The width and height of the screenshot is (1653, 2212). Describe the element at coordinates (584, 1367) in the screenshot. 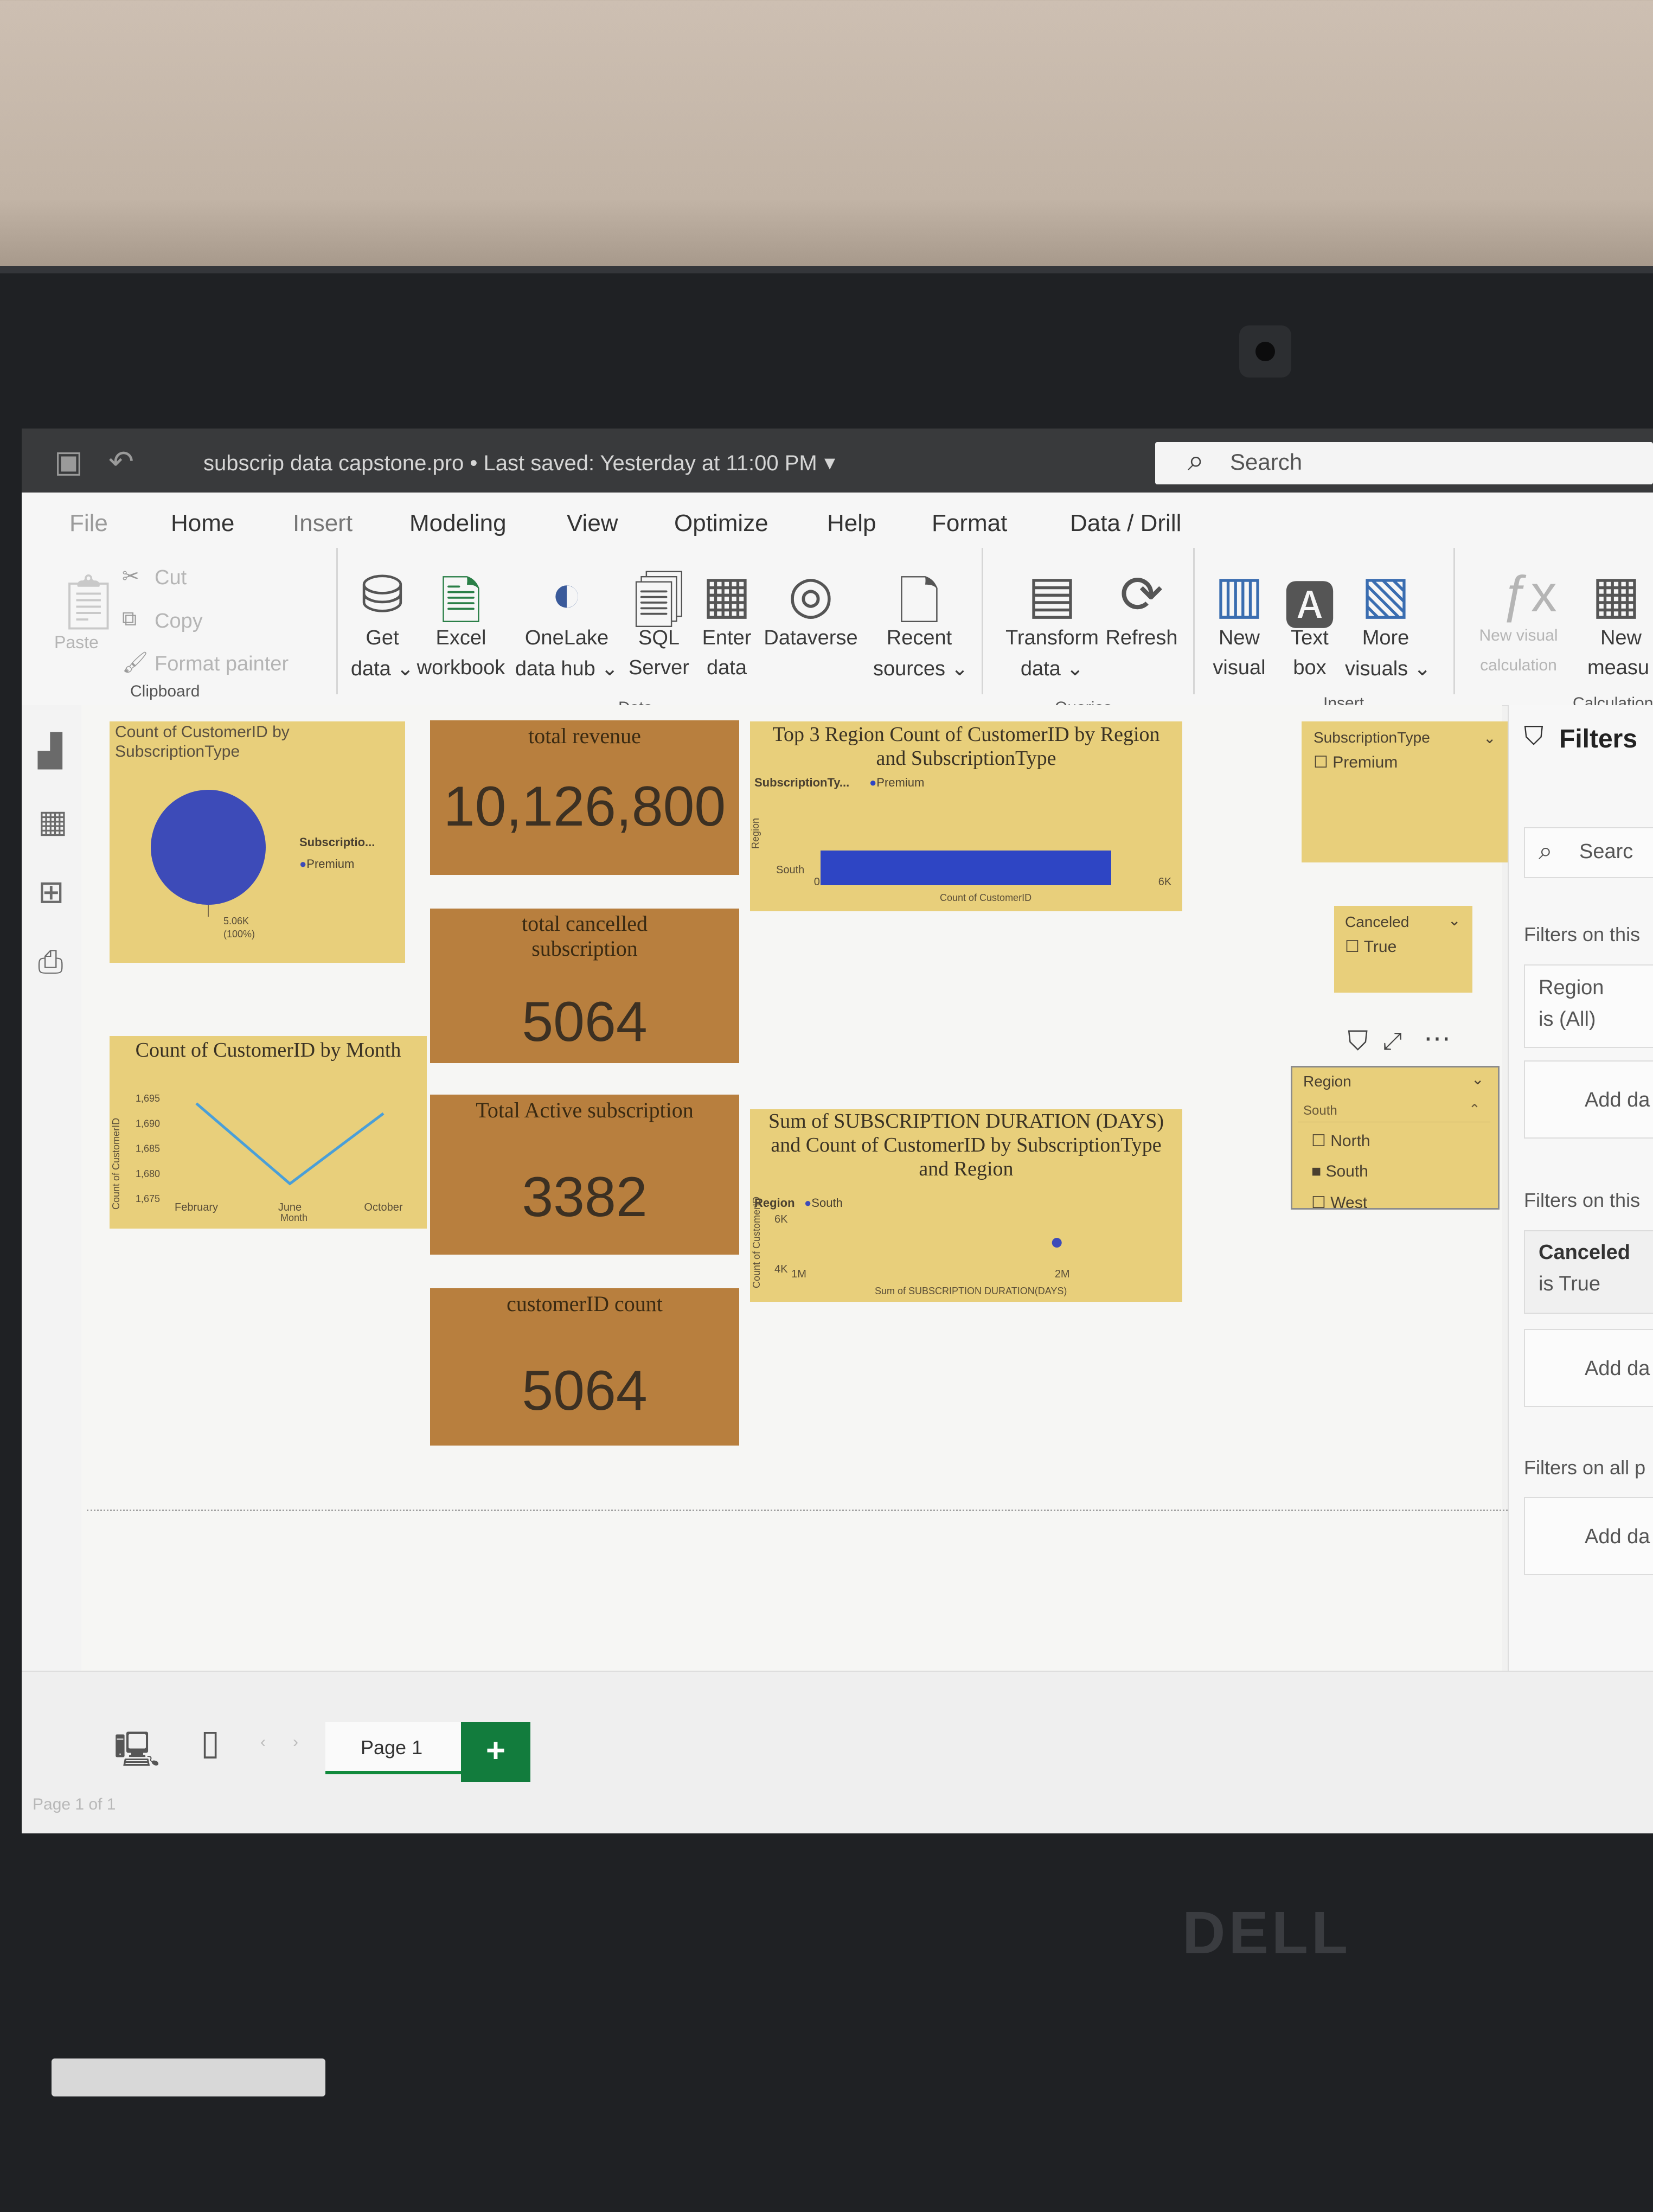

I see `kpi-customer-count: customerID count 5064` at that location.